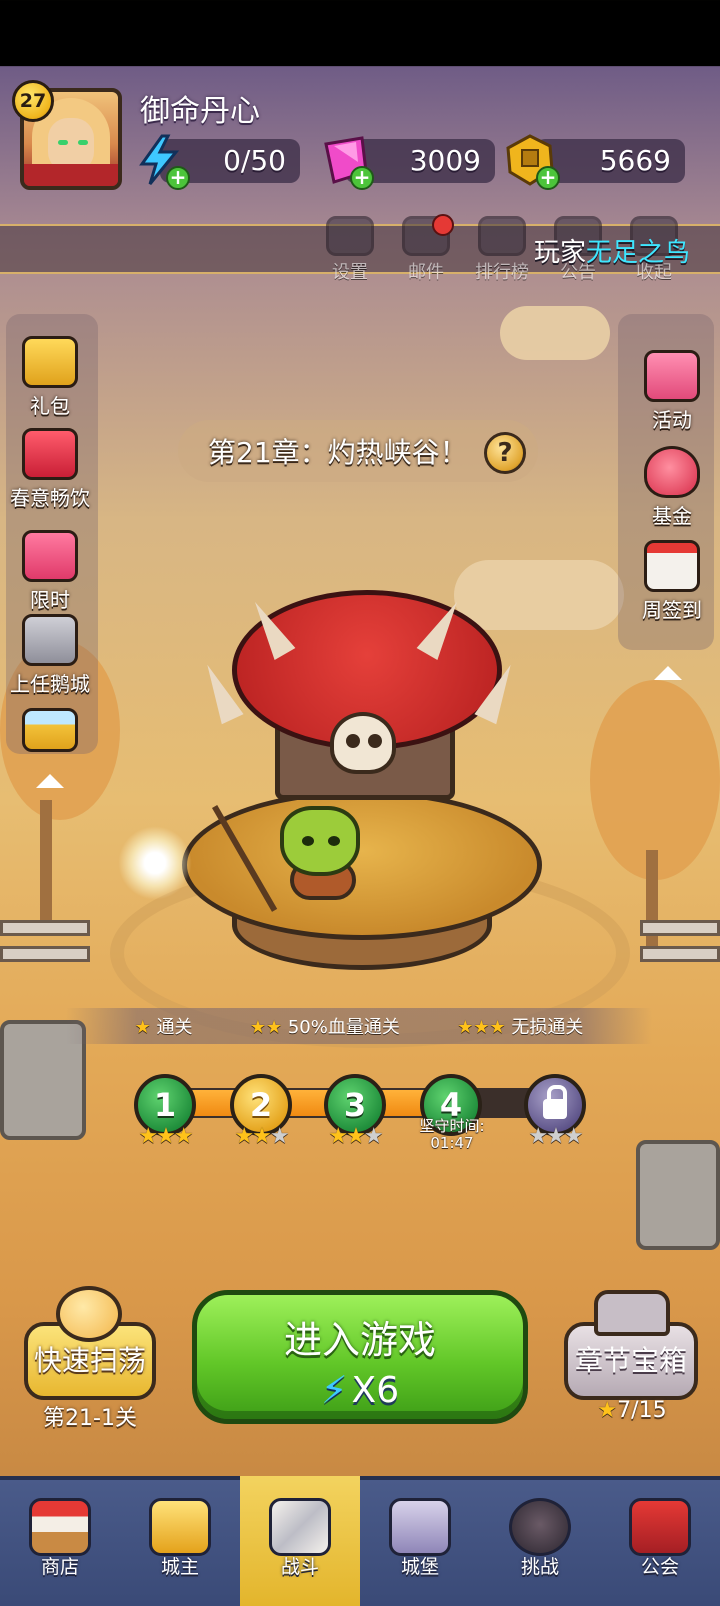 The height and width of the screenshot is (1606, 720). I want to click on requirement-one-star: ★ 通关, so click(164, 1026).